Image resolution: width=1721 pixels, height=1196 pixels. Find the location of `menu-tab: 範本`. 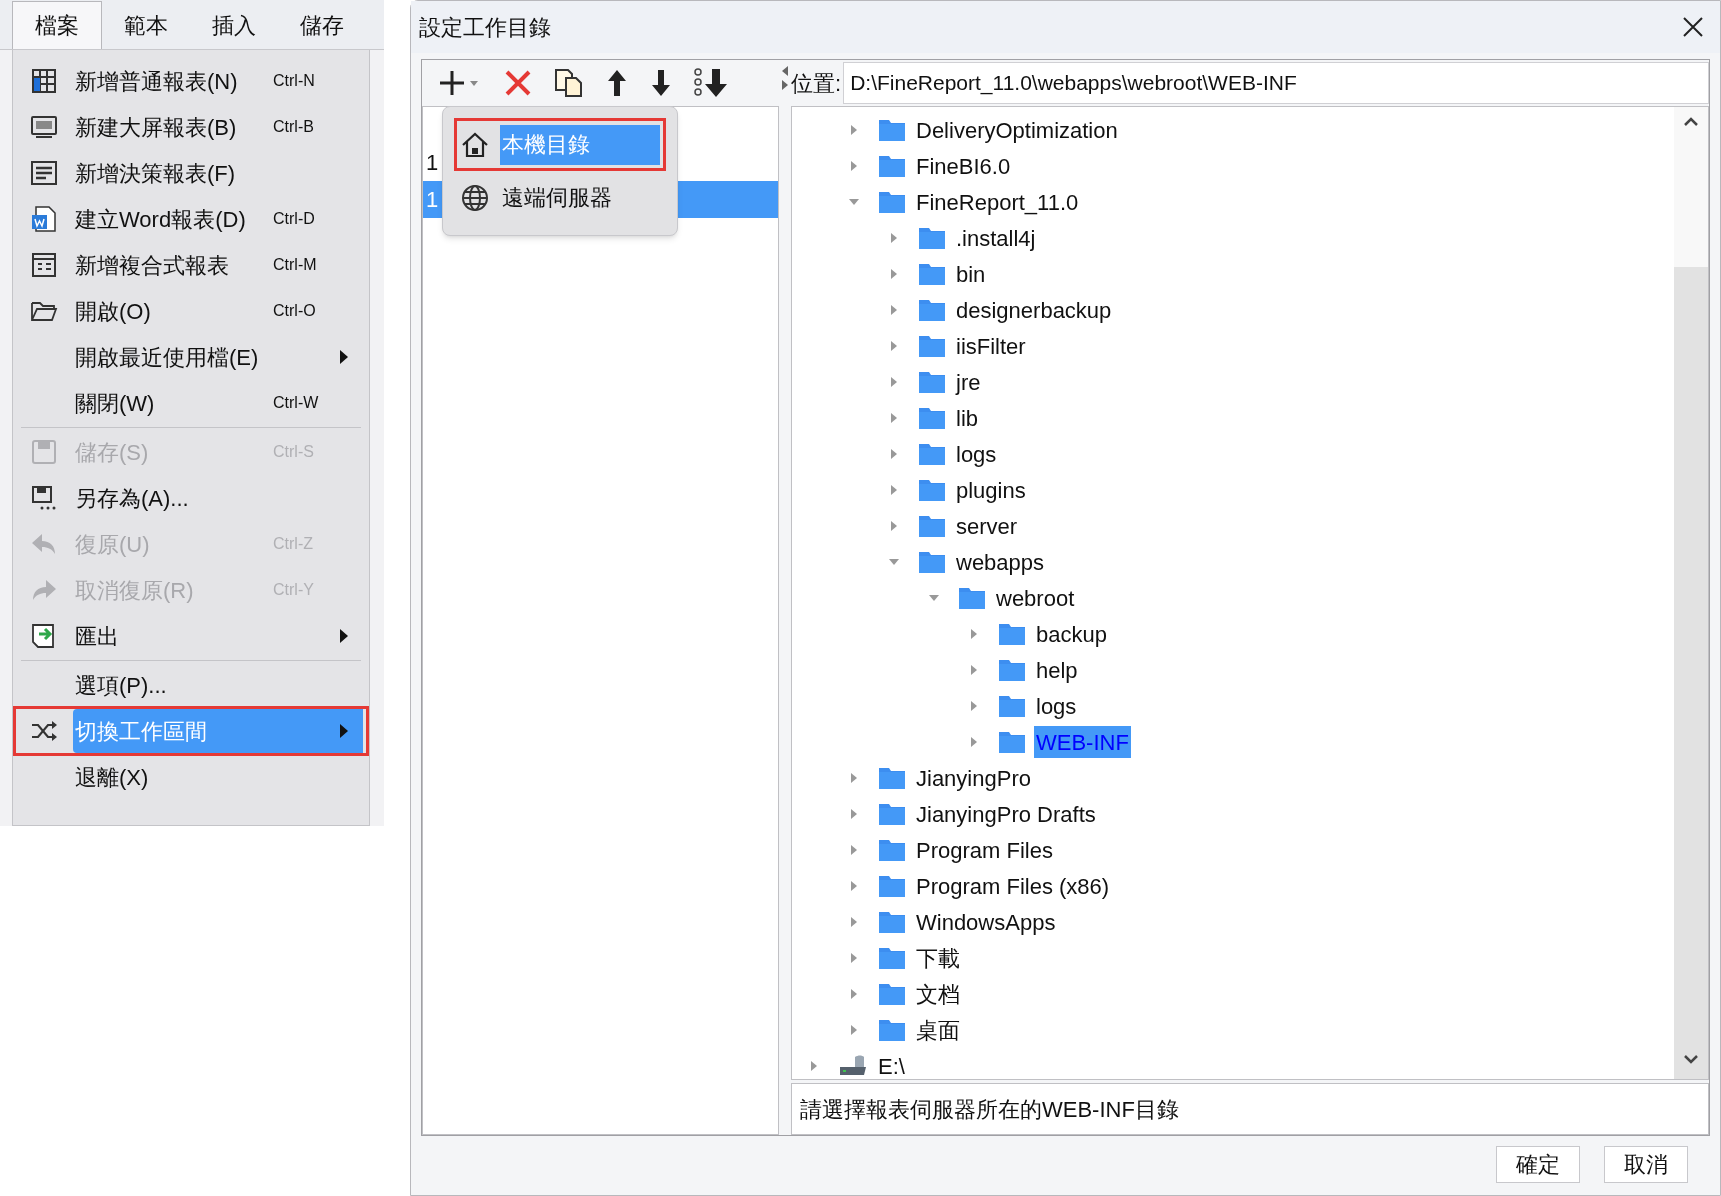

menu-tab: 範本 is located at coordinates (146, 25).